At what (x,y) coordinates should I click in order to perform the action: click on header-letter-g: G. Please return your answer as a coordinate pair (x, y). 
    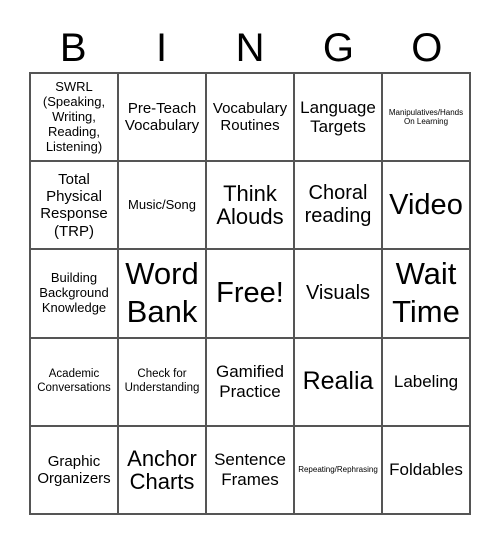
    Looking at the image, I should click on (338, 48).